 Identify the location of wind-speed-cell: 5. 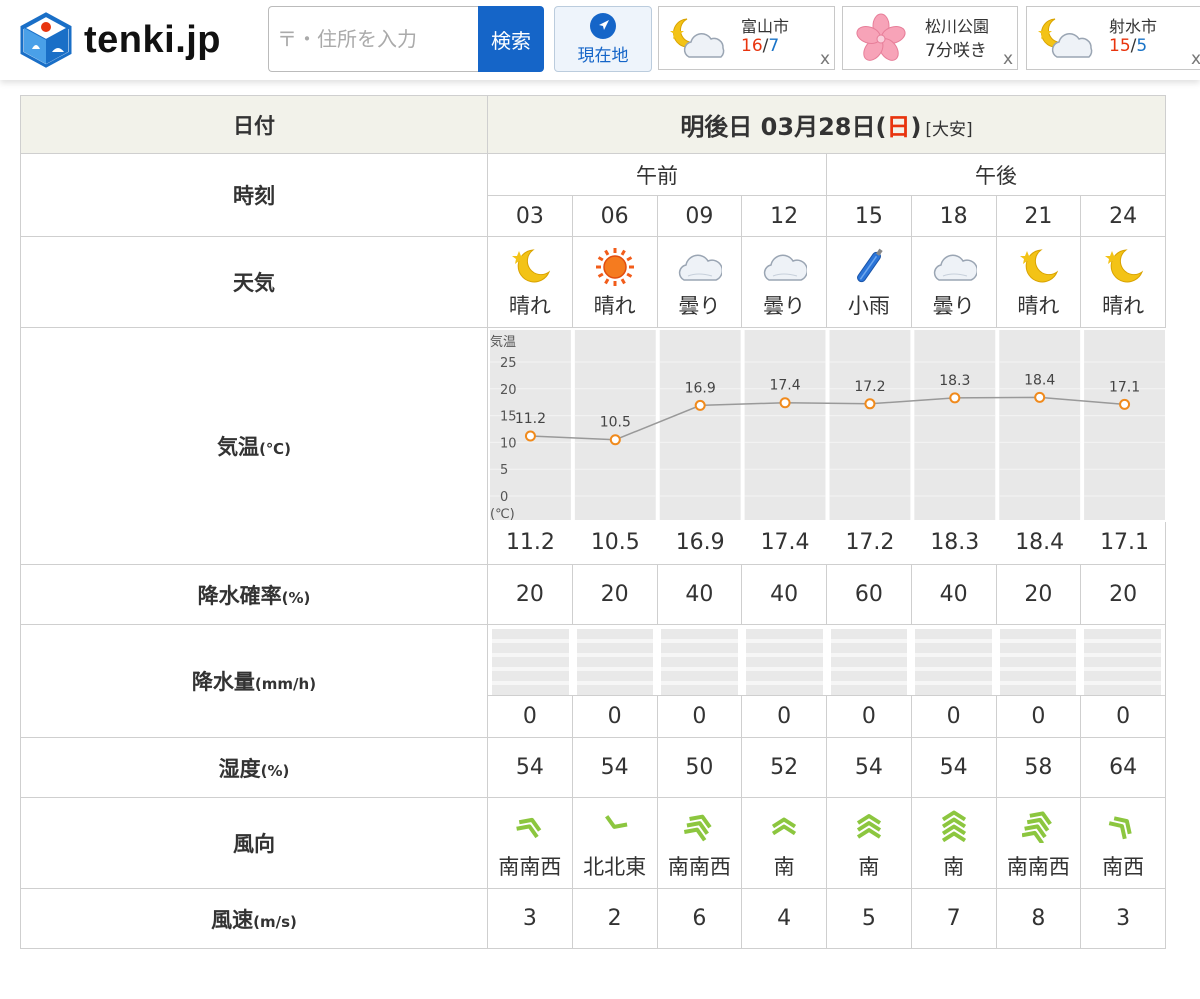
(869, 918).